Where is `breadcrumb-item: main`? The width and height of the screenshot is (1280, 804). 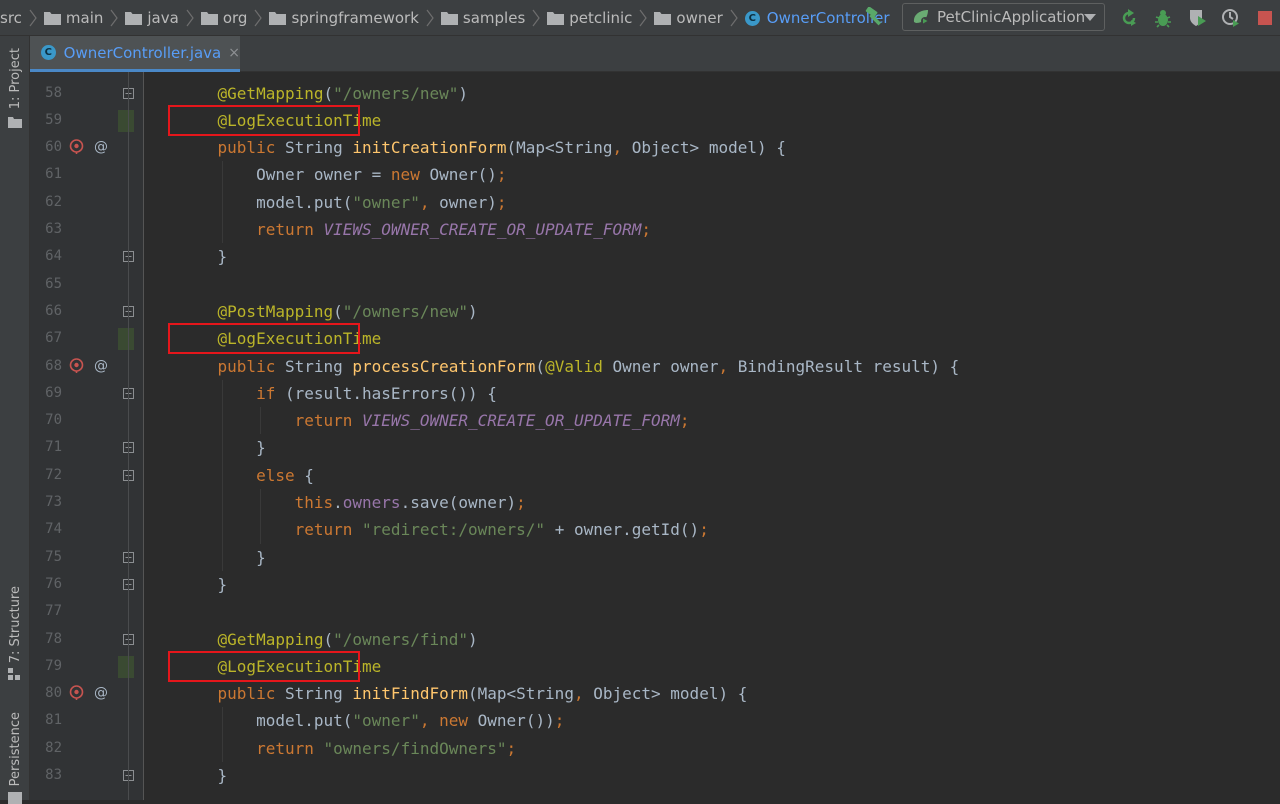
breadcrumb-item: main is located at coordinates (73, 18).